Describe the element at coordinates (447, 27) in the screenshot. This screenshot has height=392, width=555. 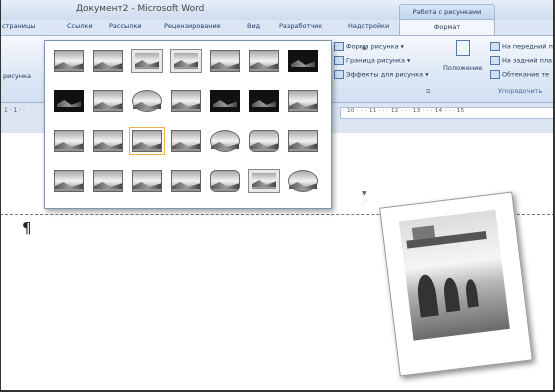
I see `tab-format: Формат` at that location.